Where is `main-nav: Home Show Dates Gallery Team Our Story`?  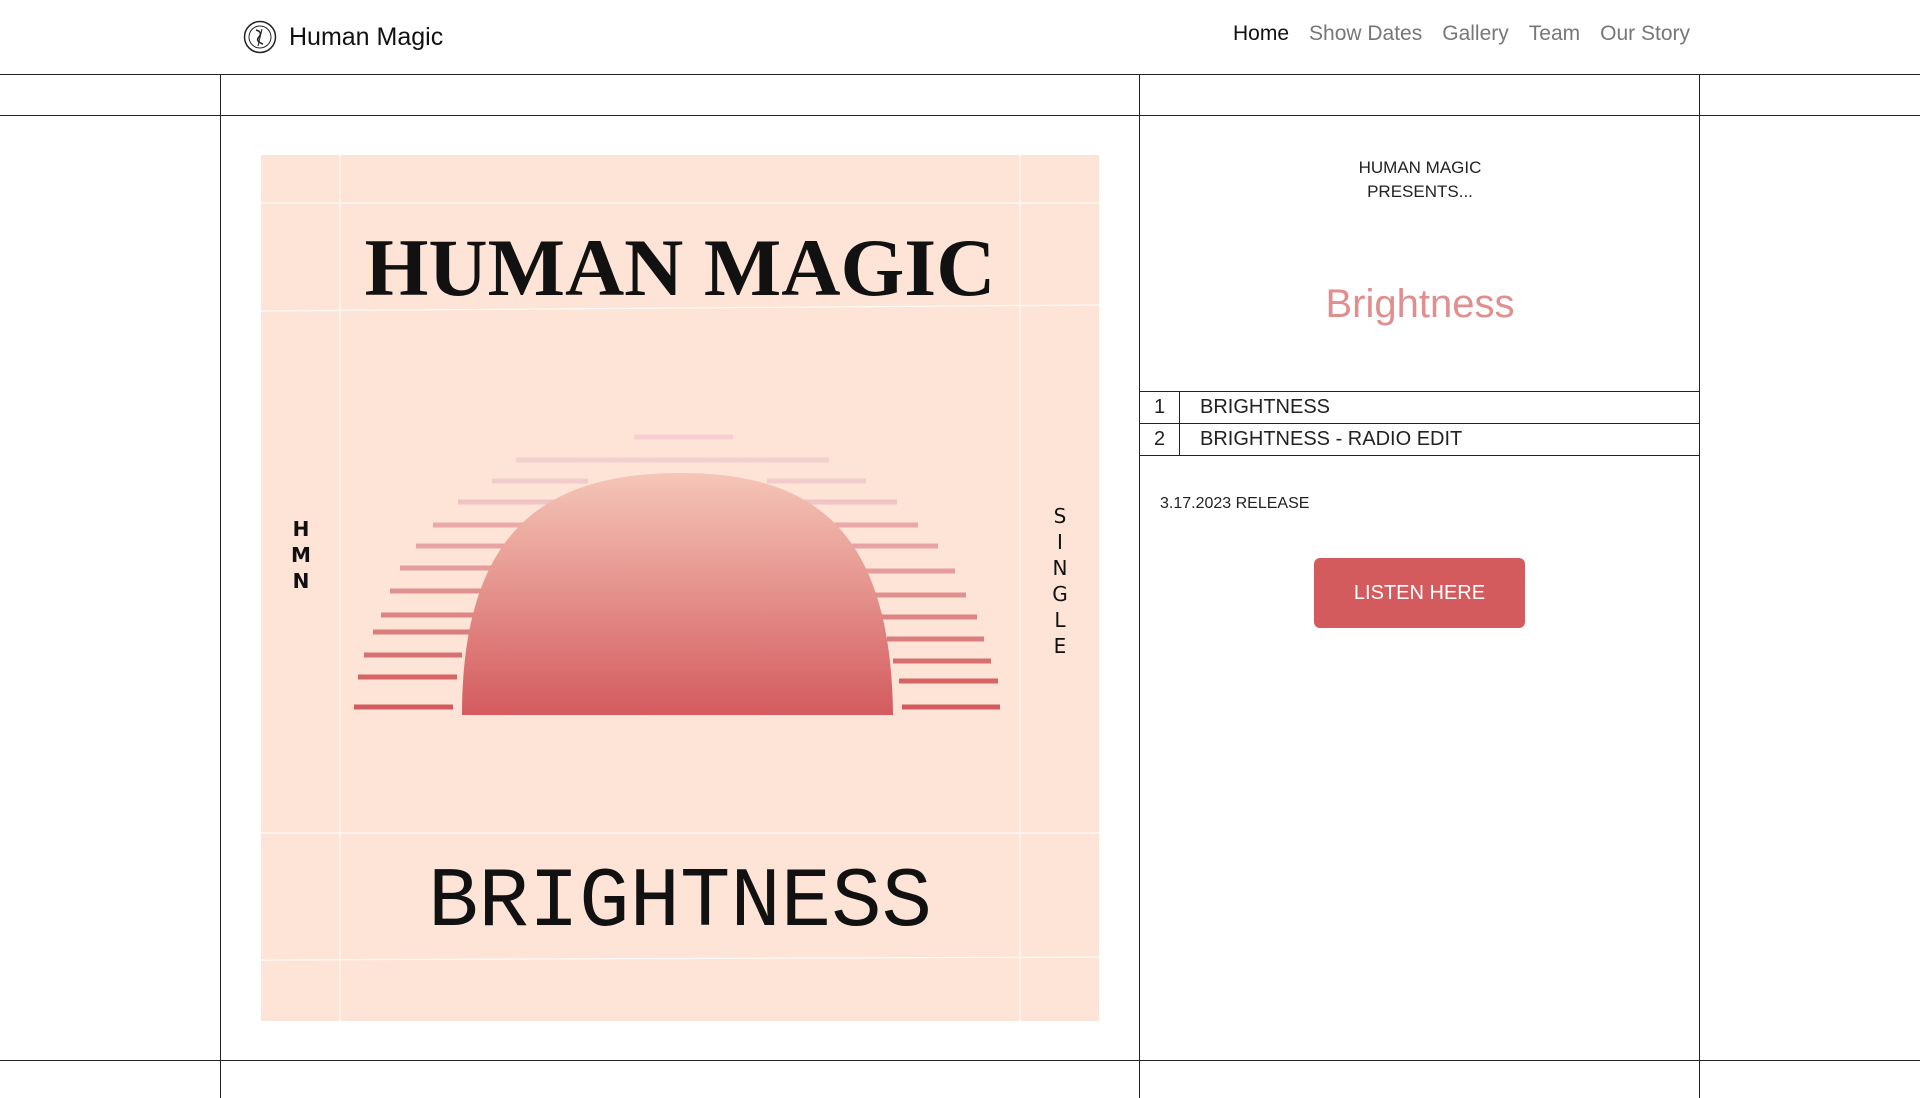
main-nav: Home Show Dates Gallery Team Our Story is located at coordinates (1461, 34).